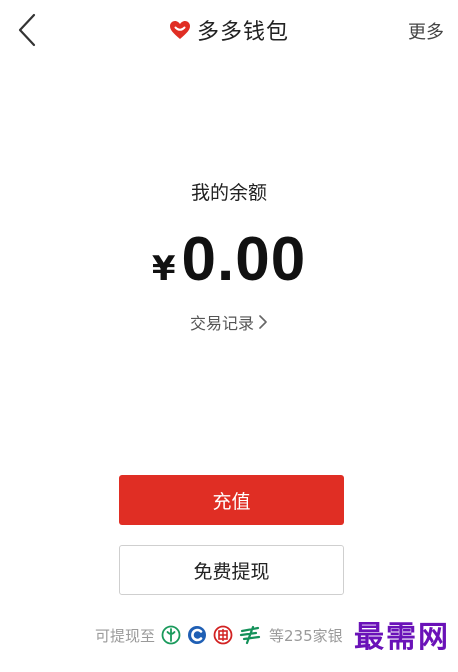 Image resolution: width=458 pixels, height=672 pixels. What do you see at coordinates (221, 323) in the screenshot?
I see `transaction-history-label: 交易记录` at bounding box center [221, 323].